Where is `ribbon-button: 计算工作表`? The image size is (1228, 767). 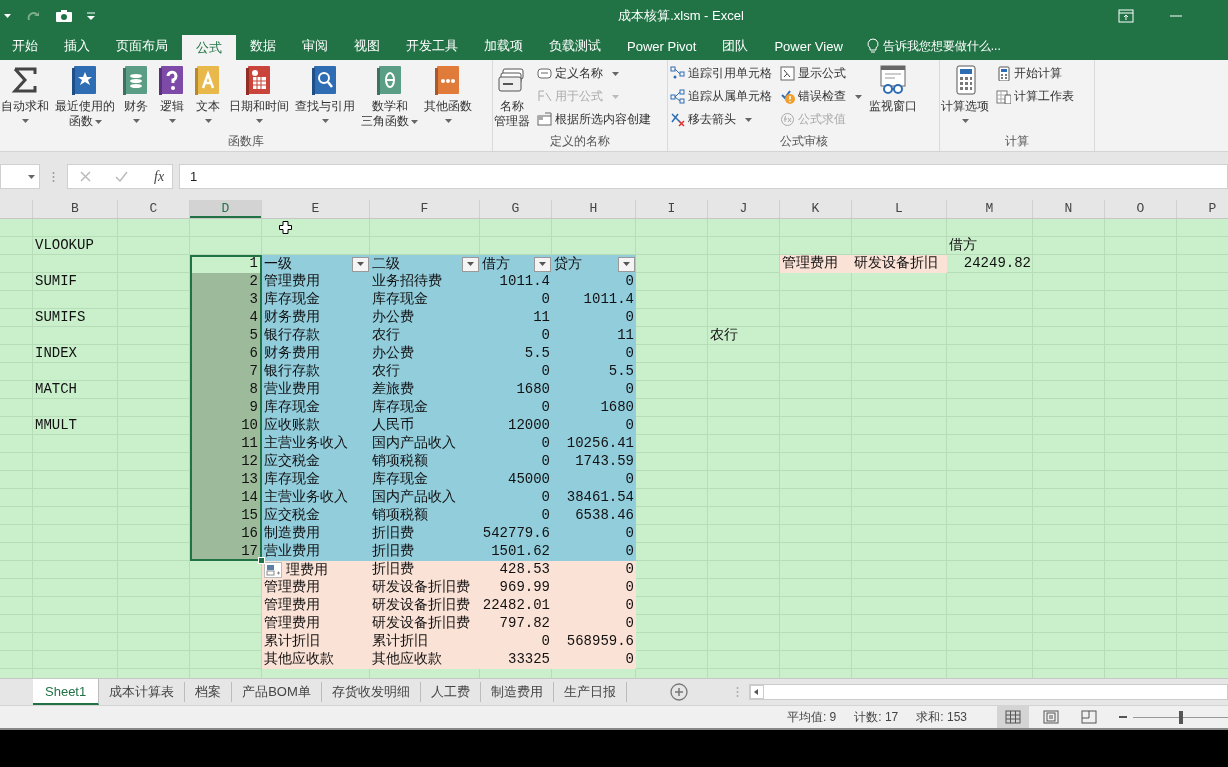
ribbon-button: 计算工作表 is located at coordinates (1035, 96).